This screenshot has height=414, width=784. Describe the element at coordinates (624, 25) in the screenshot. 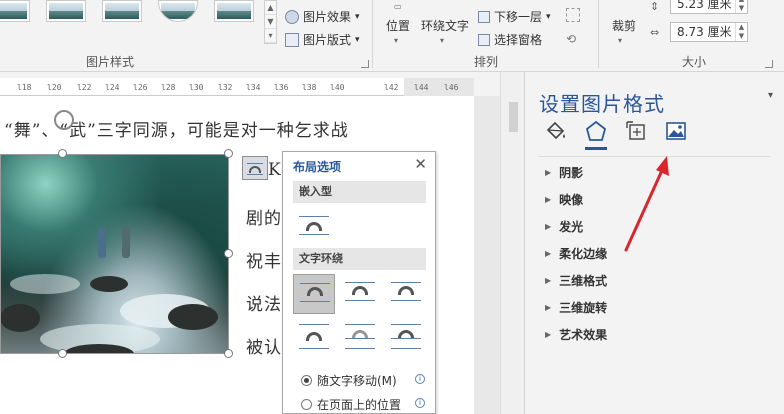

I see `crop-button: 裁剪` at that location.